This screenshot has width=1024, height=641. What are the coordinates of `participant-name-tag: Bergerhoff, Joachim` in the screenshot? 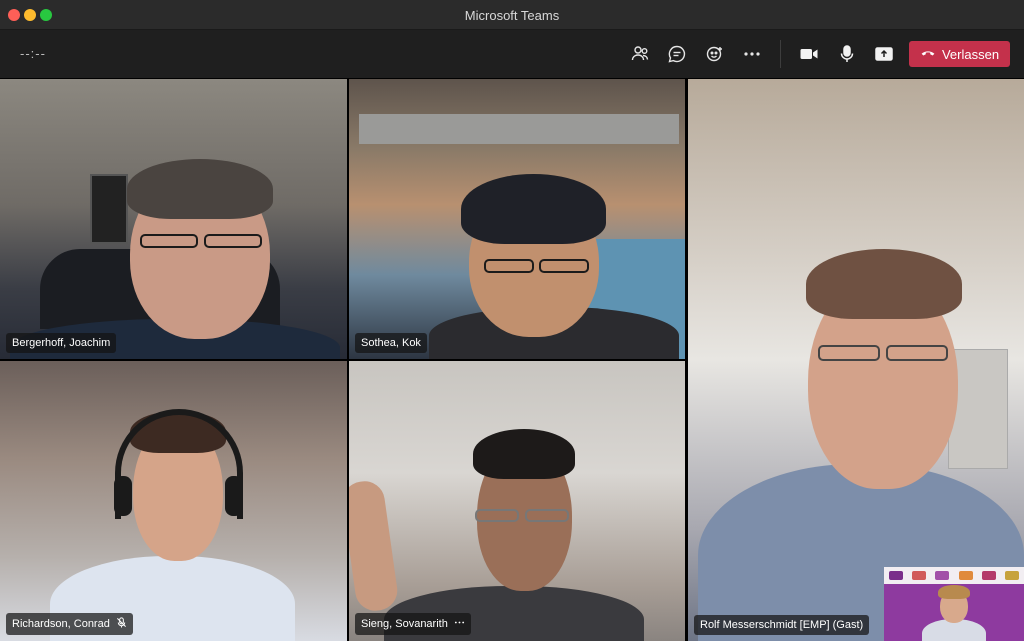 It's located at (61, 343).